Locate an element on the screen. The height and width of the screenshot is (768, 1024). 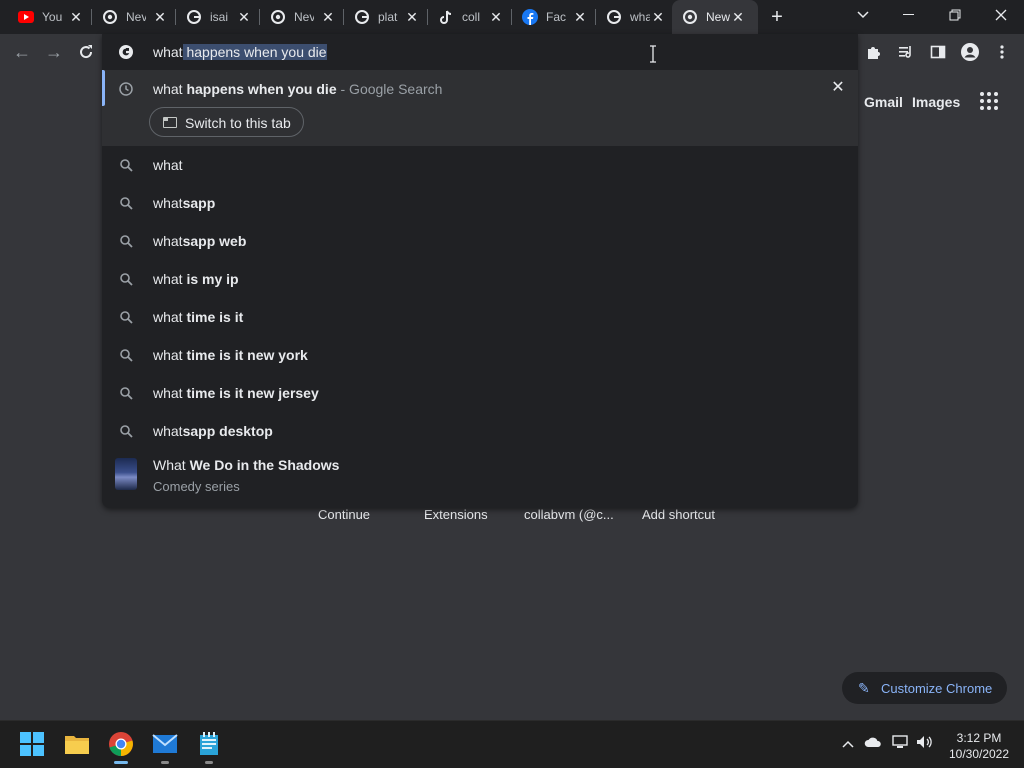
minimize-button is located at coordinates (909, 15).